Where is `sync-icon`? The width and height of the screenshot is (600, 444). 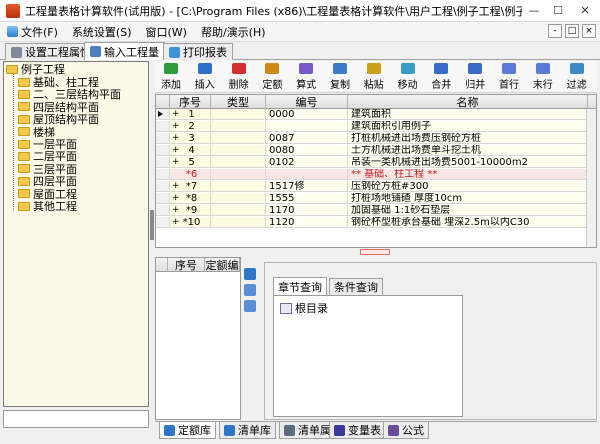
sync-icon is located at coordinates (250, 306).